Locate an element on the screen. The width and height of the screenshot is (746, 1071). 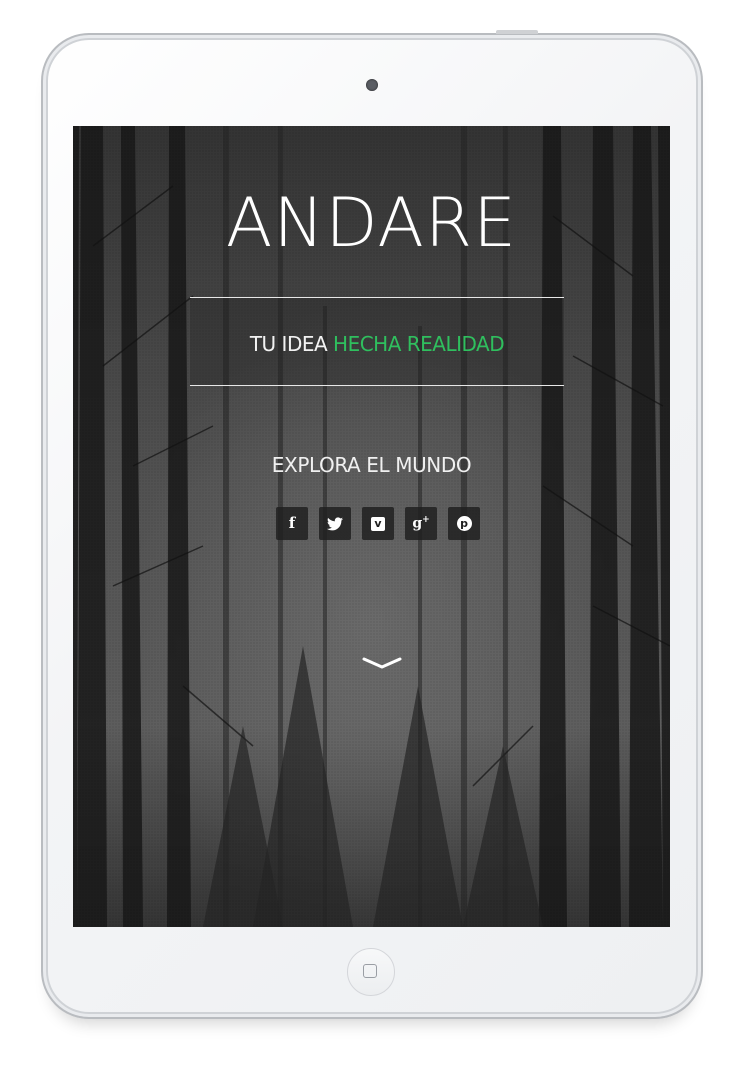
google-plus-button: g+ is located at coordinates (421, 523).